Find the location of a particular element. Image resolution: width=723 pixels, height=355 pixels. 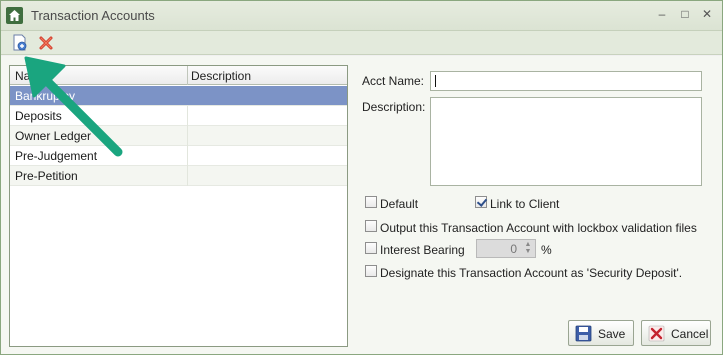

new-document-icon is located at coordinates (20, 42).